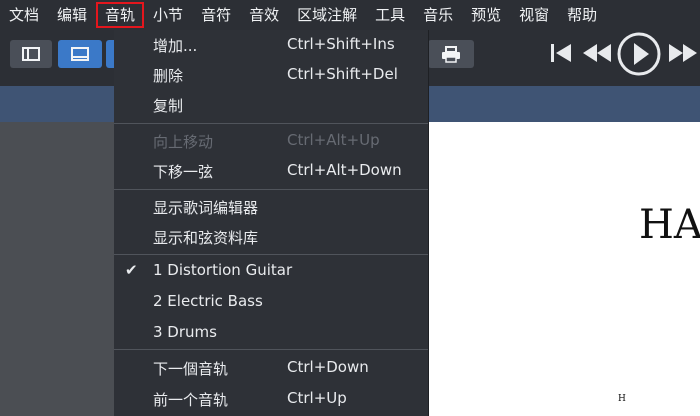 The width and height of the screenshot is (700, 416). I want to click on checkmark-icon: ✔, so click(131, 270).